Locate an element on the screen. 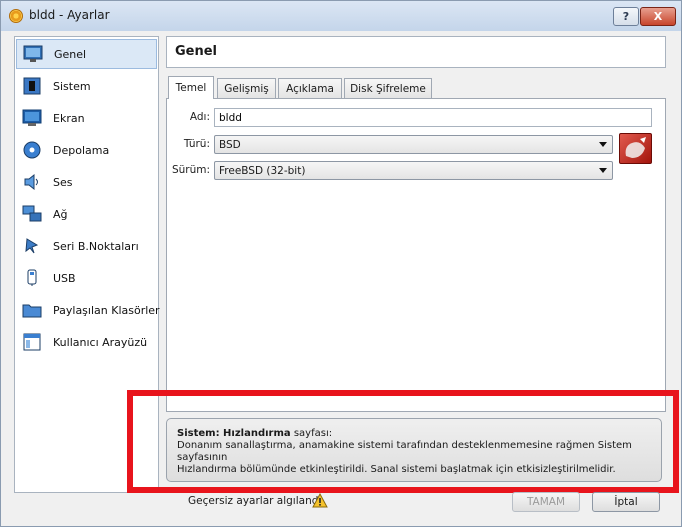  warning-title-bold: Sistem: Hızlandırma is located at coordinates (234, 433).